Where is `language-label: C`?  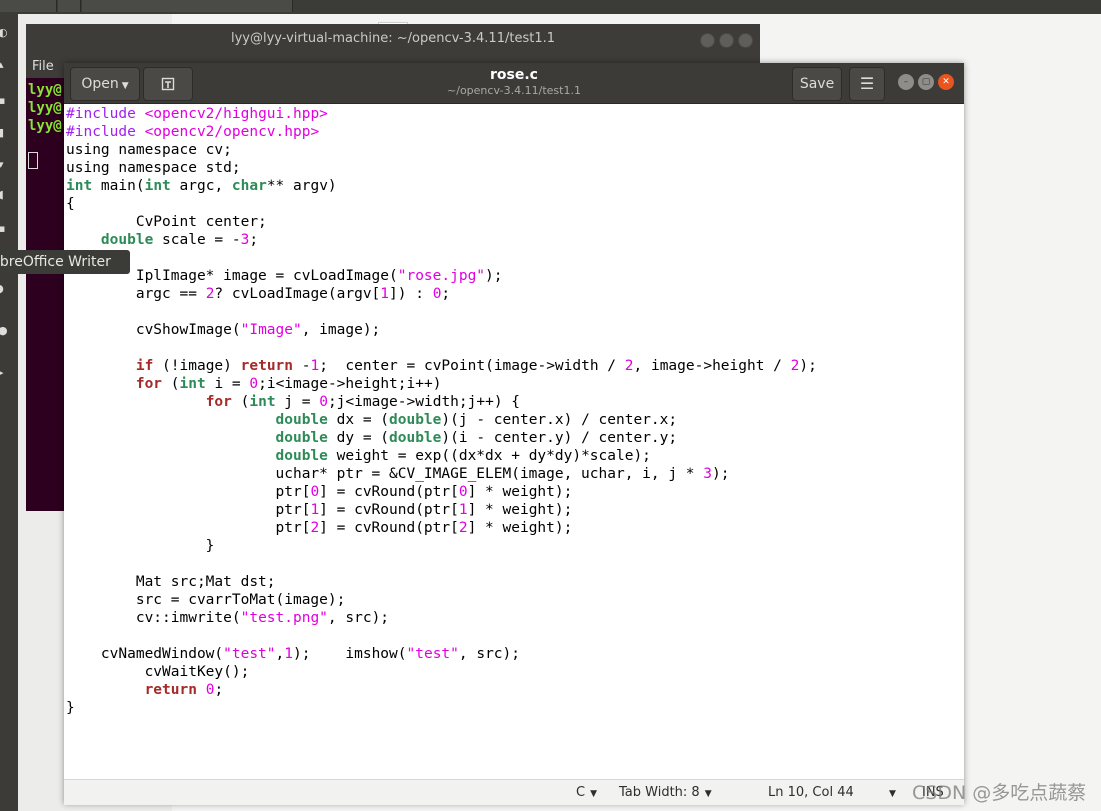
language-label: C is located at coordinates (581, 792).